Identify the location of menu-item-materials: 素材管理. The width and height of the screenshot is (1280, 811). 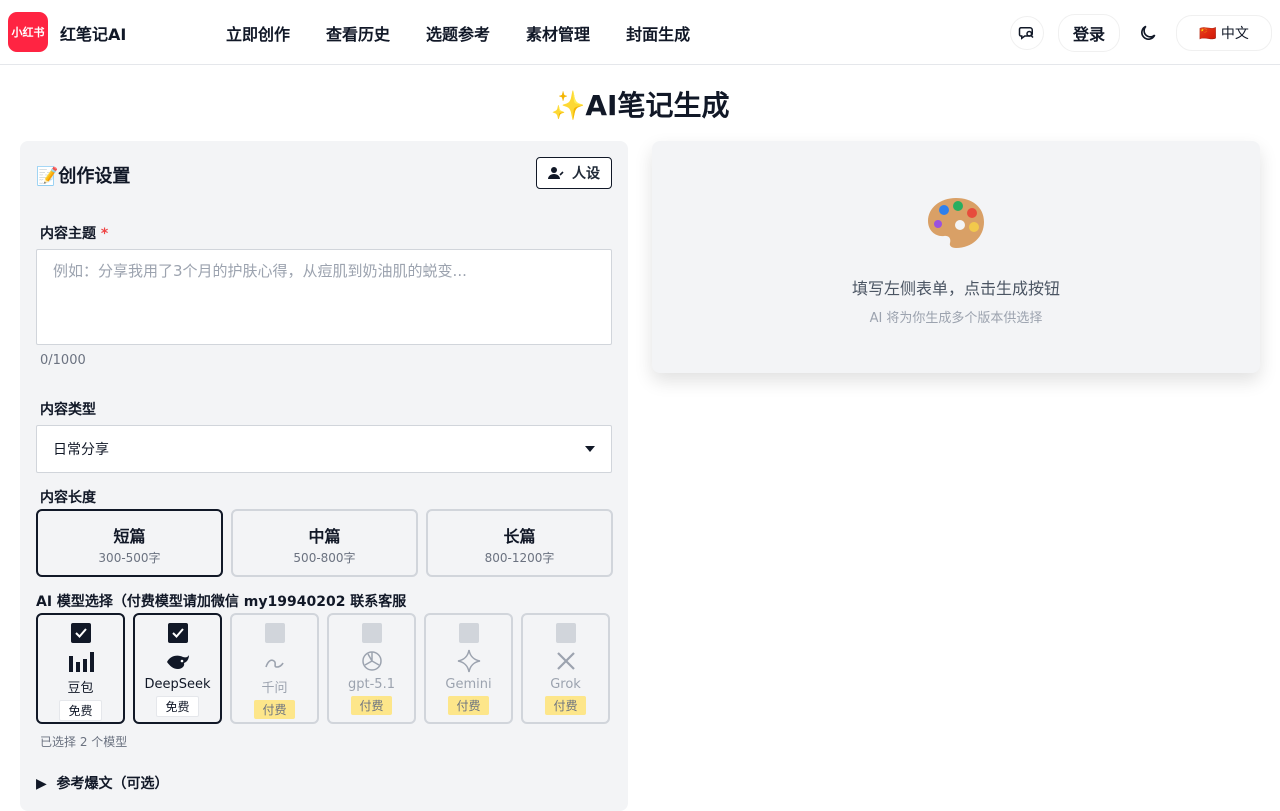
(558, 33).